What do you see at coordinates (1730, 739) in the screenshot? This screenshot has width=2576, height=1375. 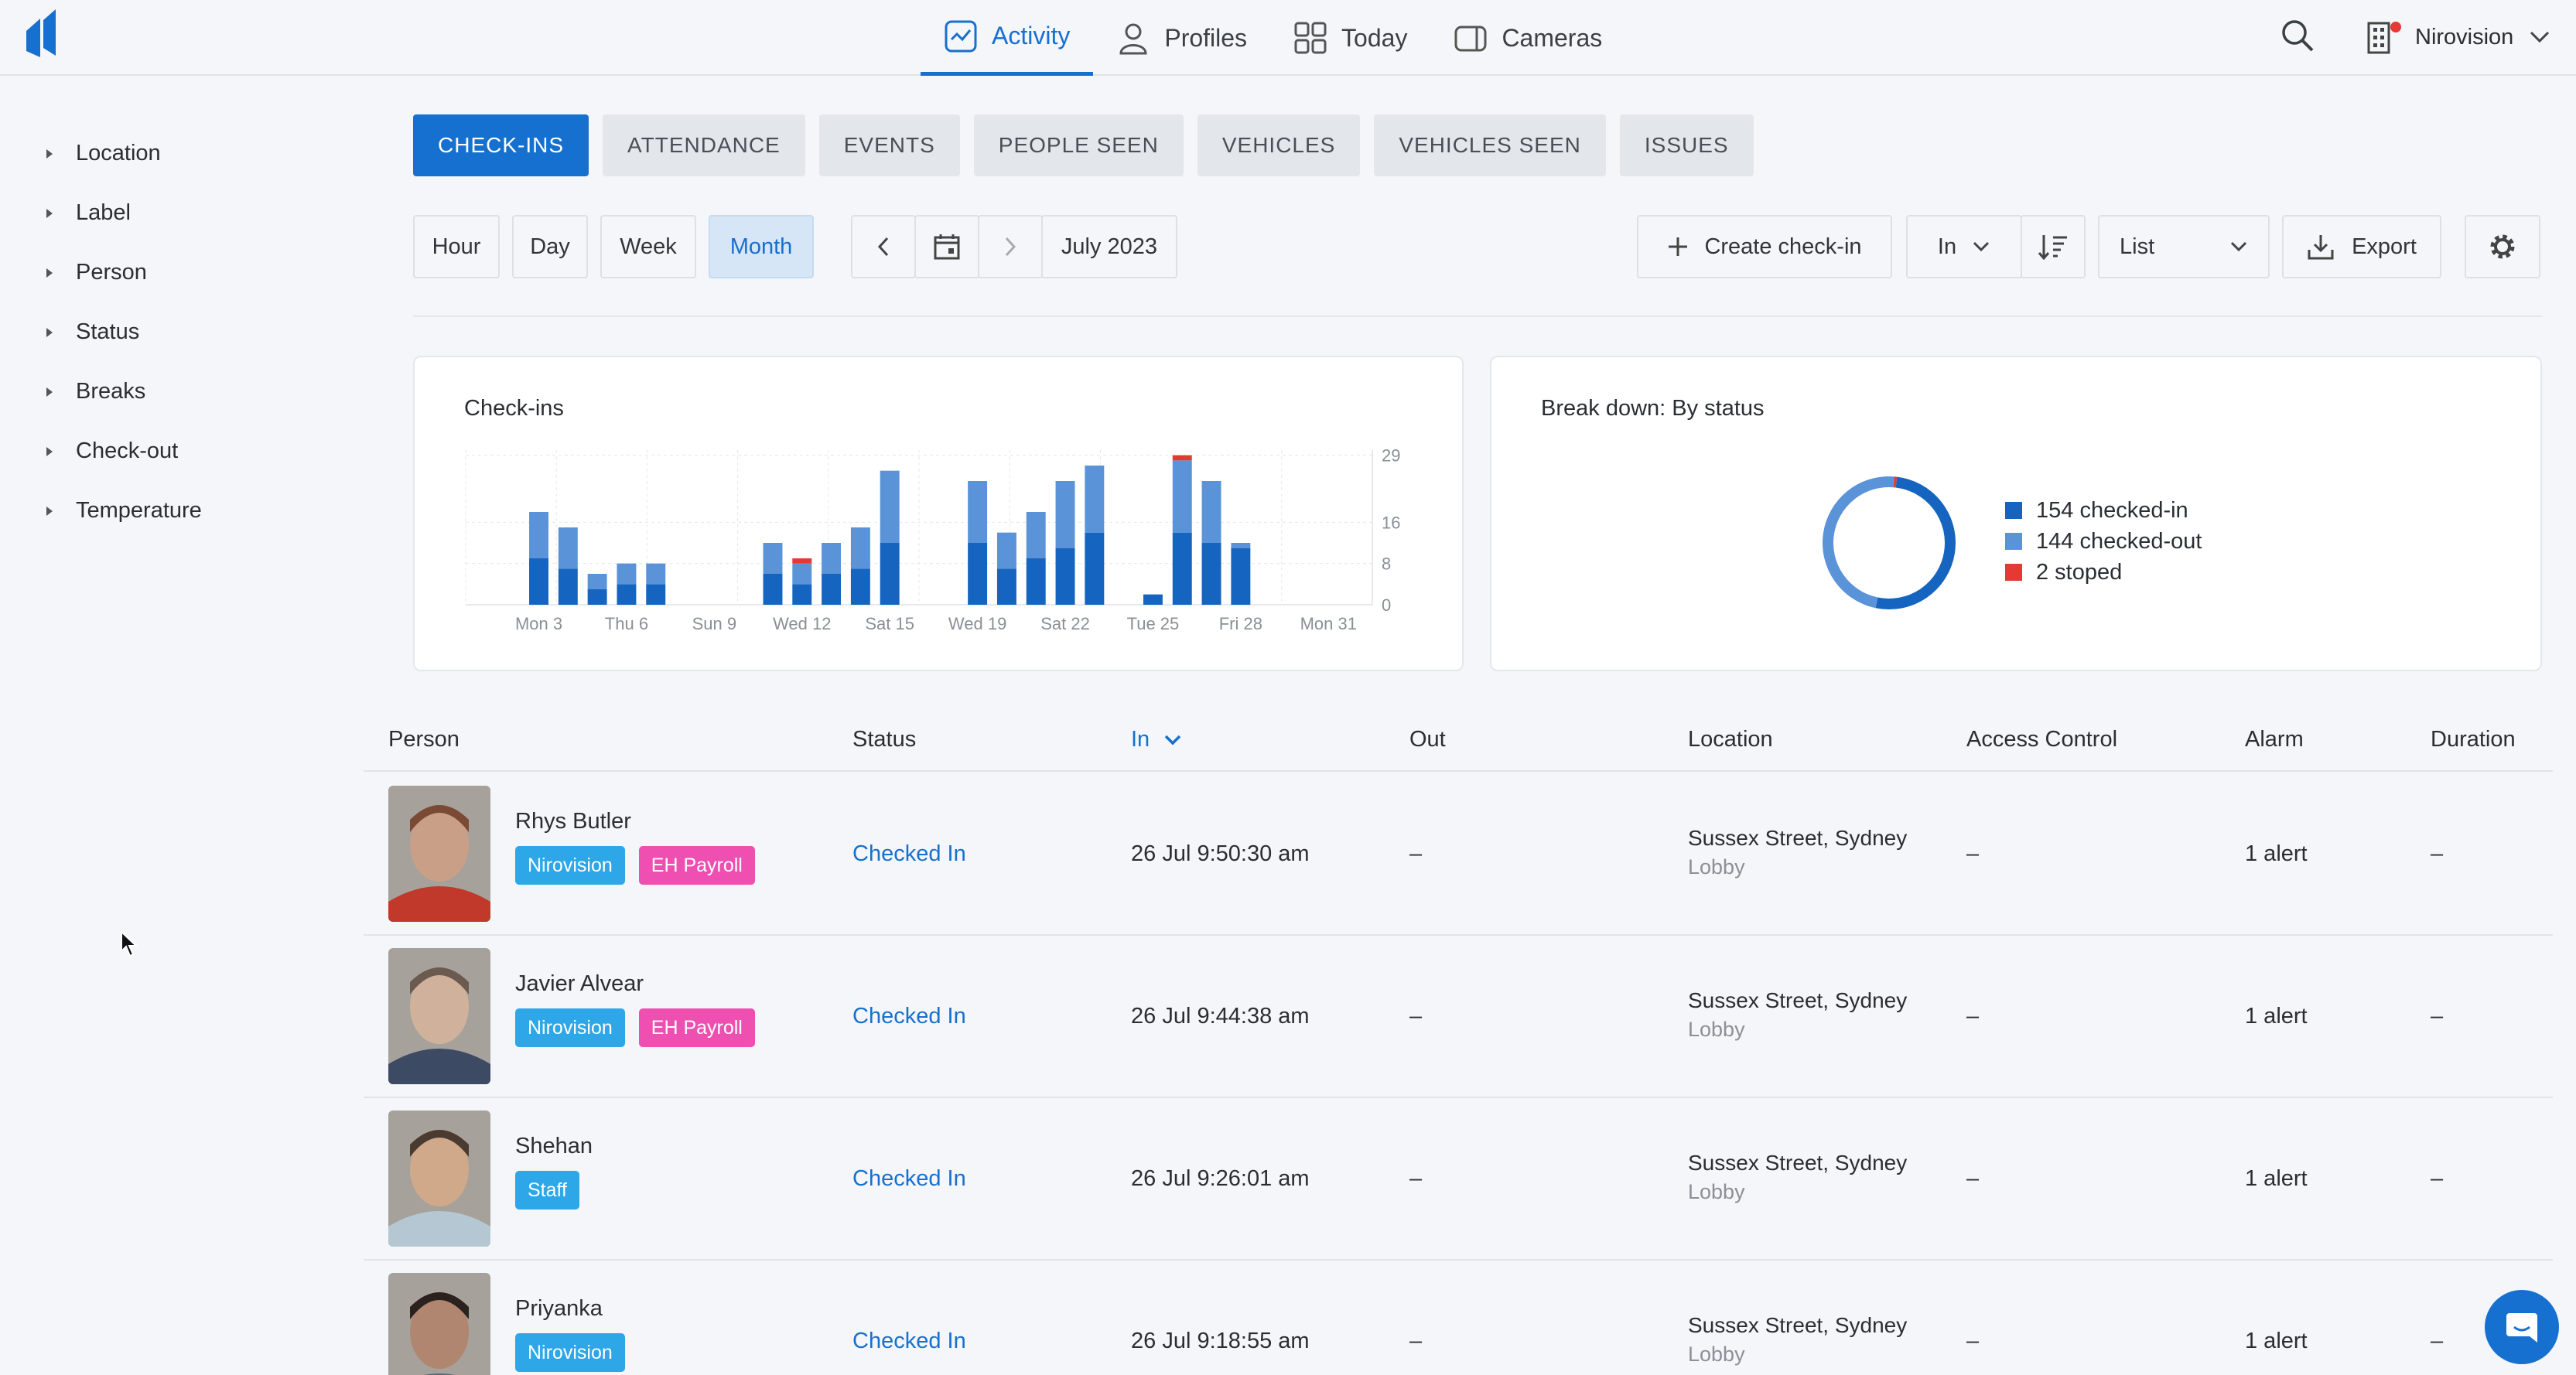 I see `header-location: Location` at bounding box center [1730, 739].